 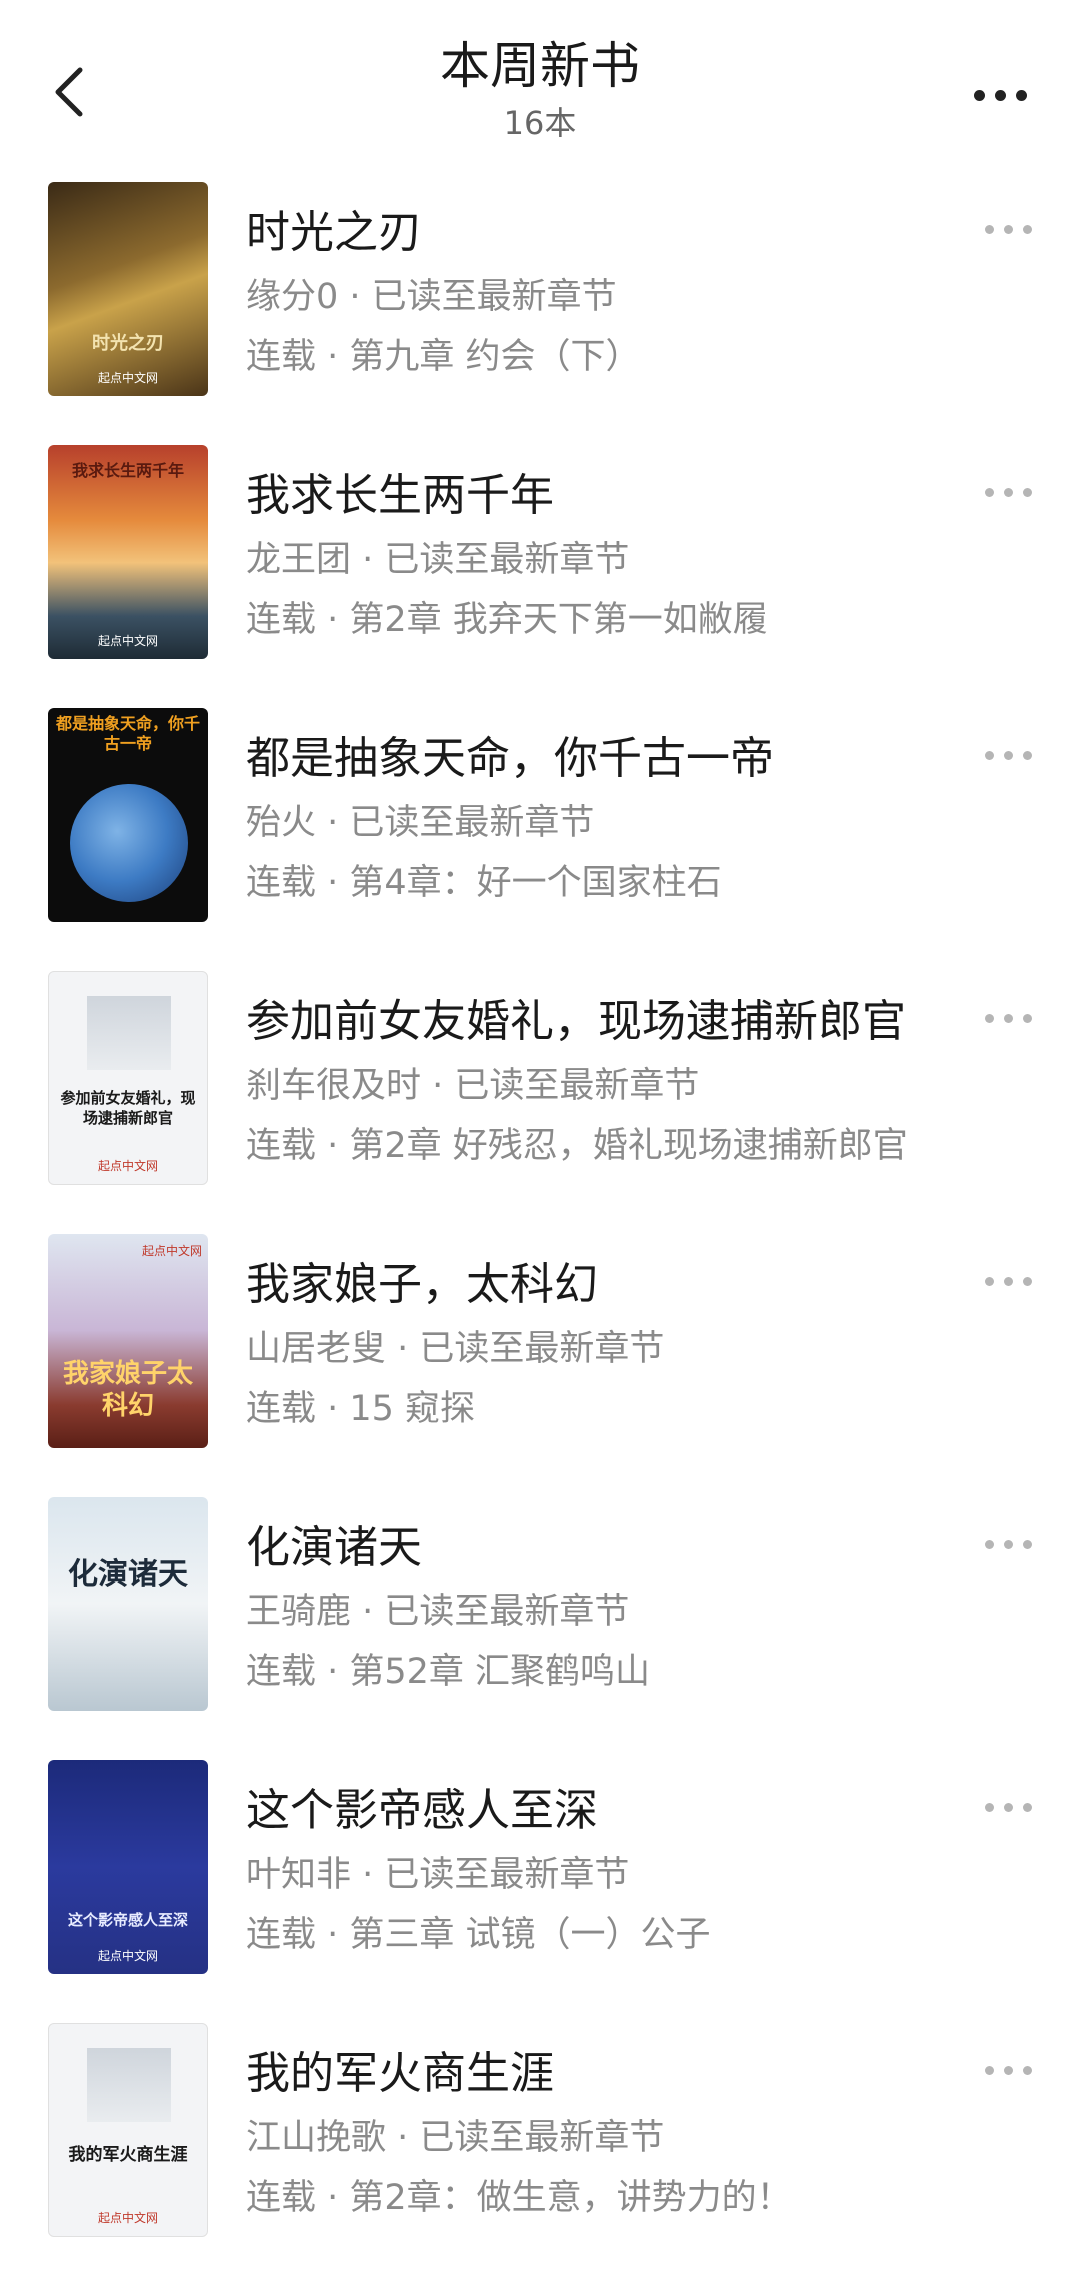 What do you see at coordinates (448, 1672) in the screenshot?
I see `book-latest-chapter: 连载 · 第52章 汇聚鹤鸣山` at bounding box center [448, 1672].